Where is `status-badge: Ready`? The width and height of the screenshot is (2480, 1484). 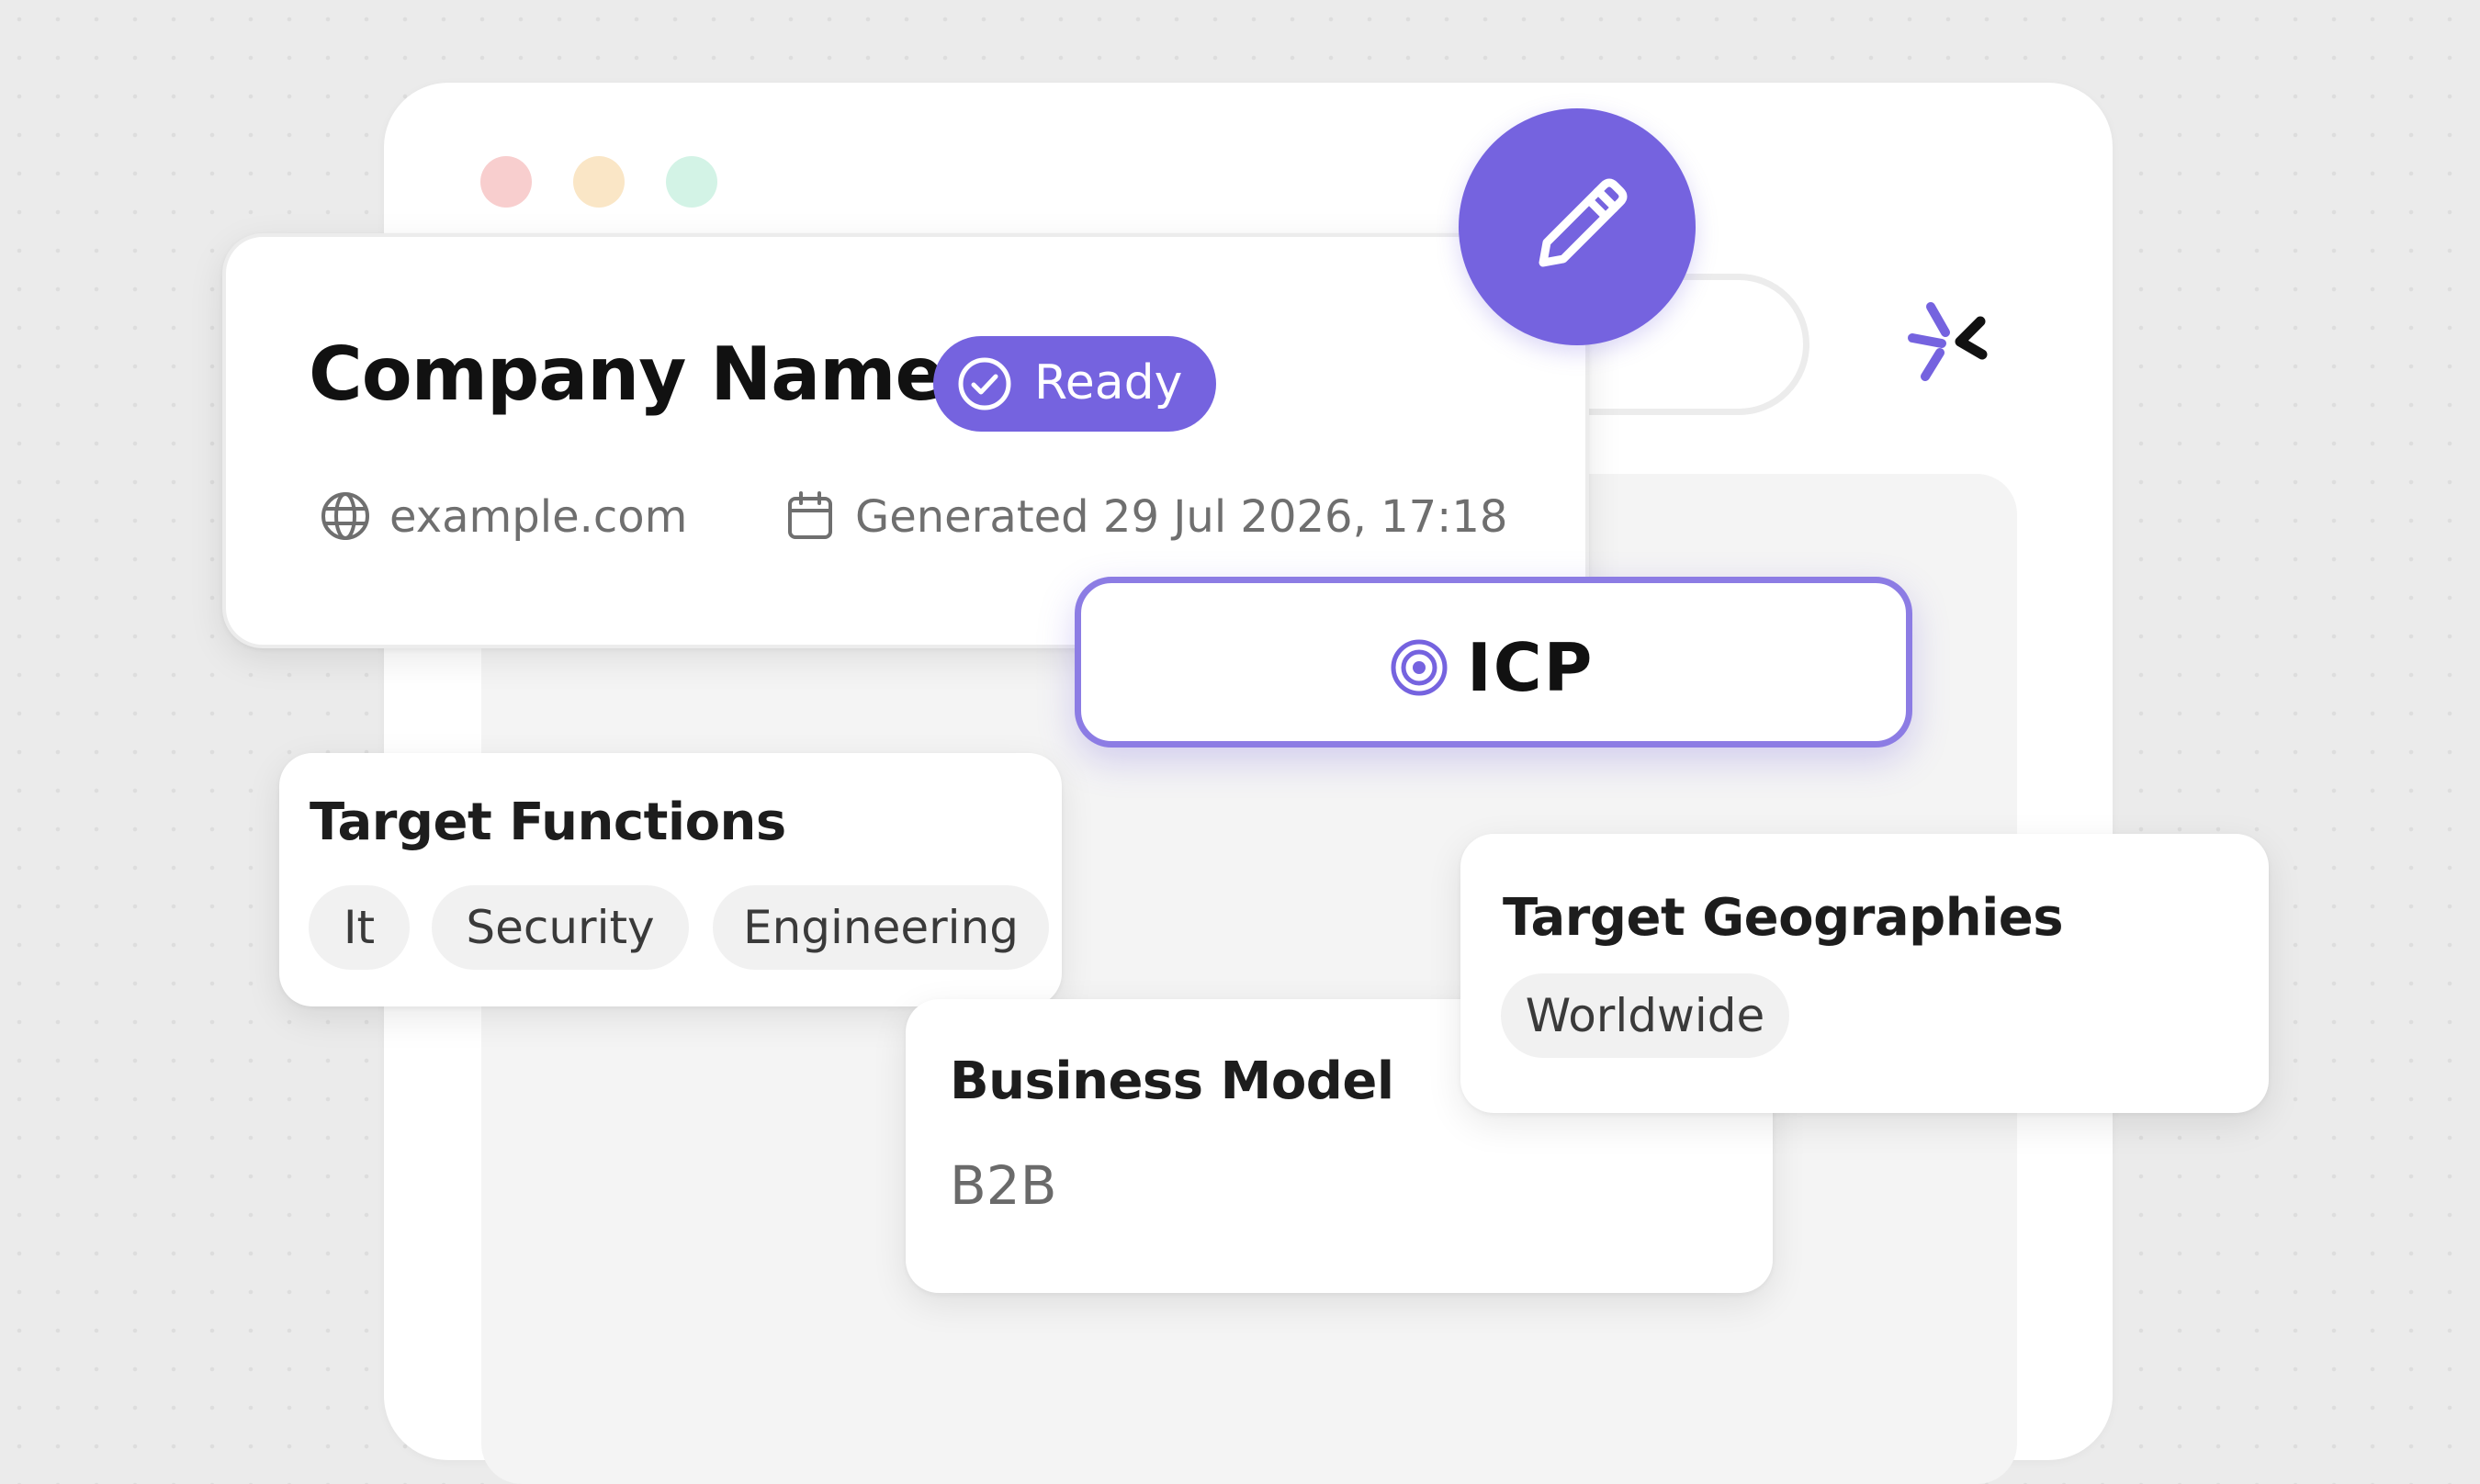 status-badge: Ready is located at coordinates (1074, 384).